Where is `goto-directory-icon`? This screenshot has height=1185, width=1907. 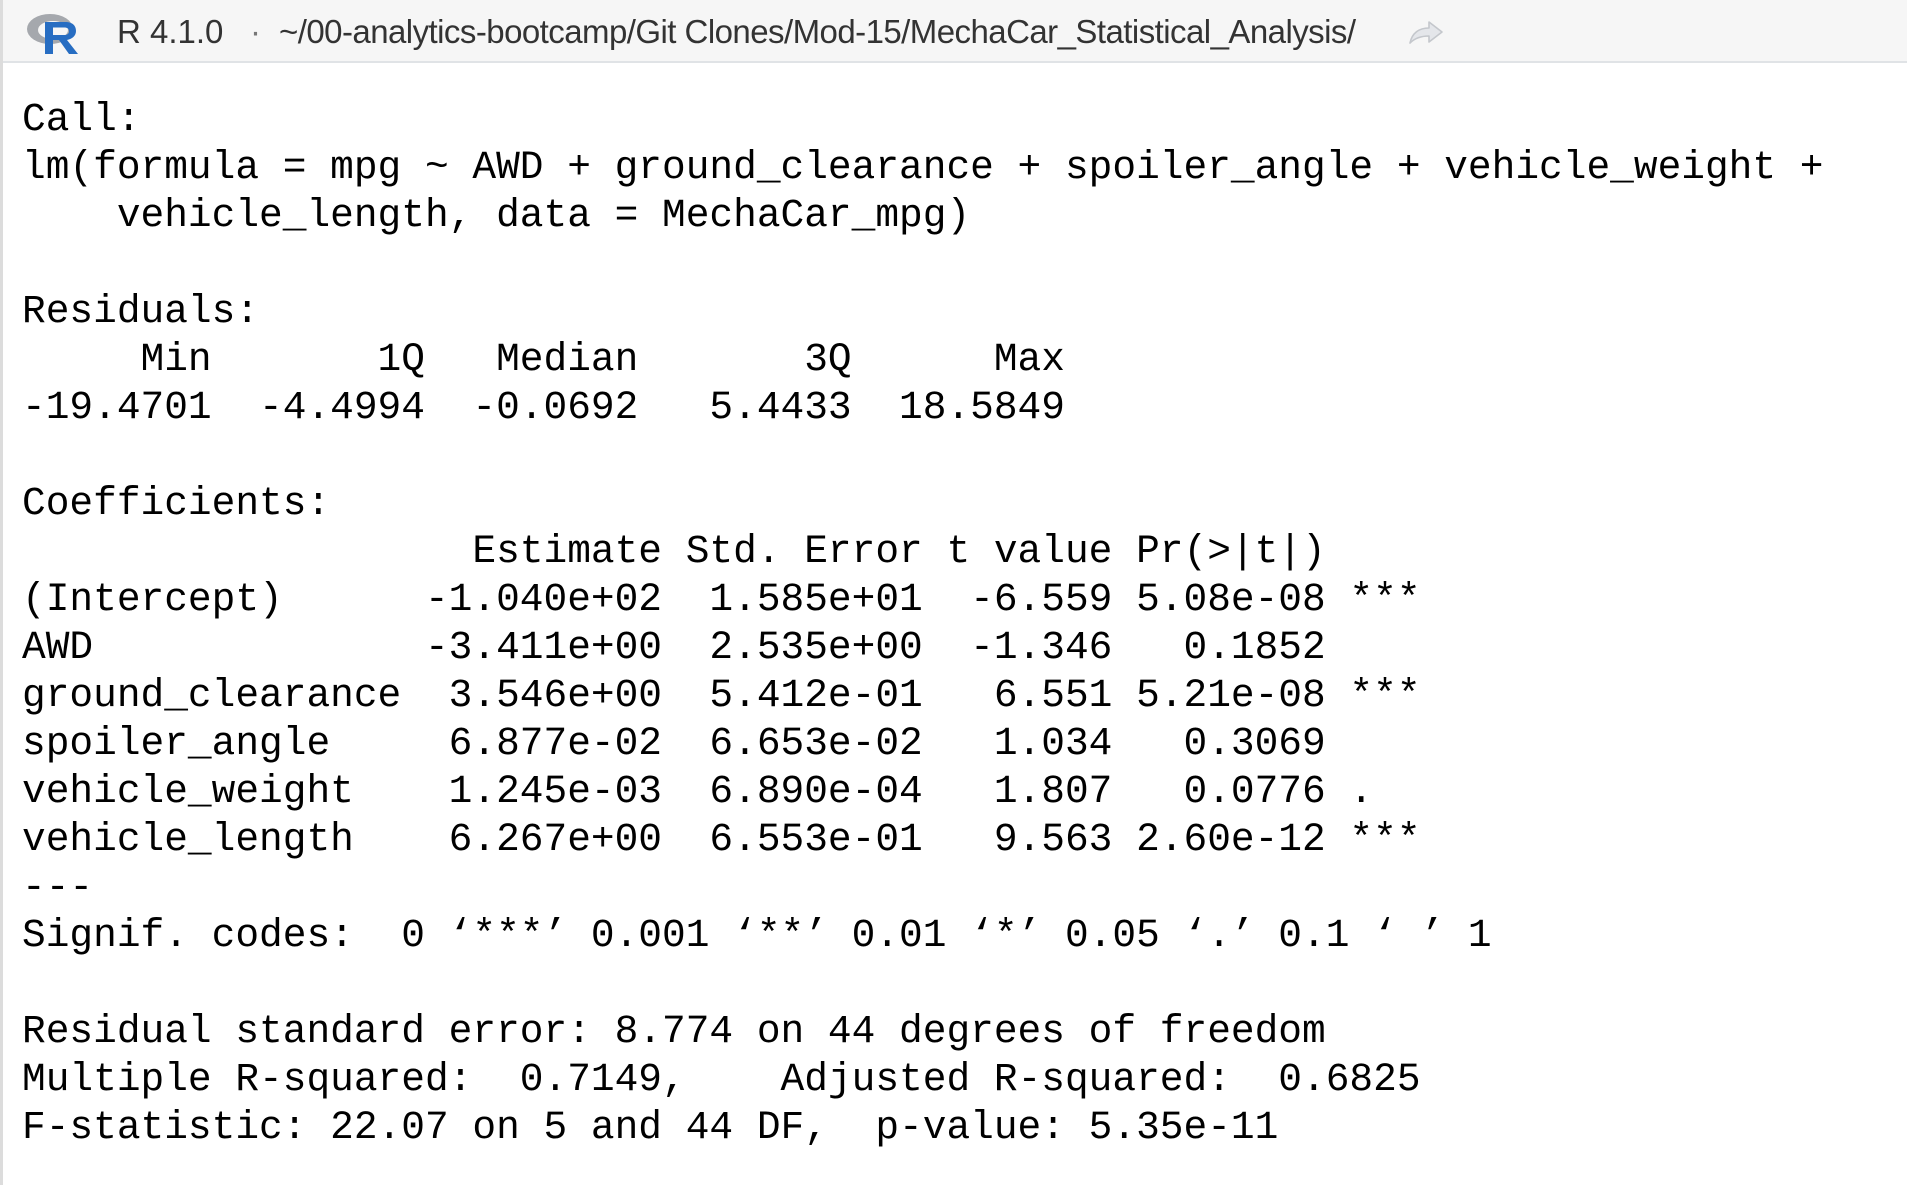 goto-directory-icon is located at coordinates (1426, 32).